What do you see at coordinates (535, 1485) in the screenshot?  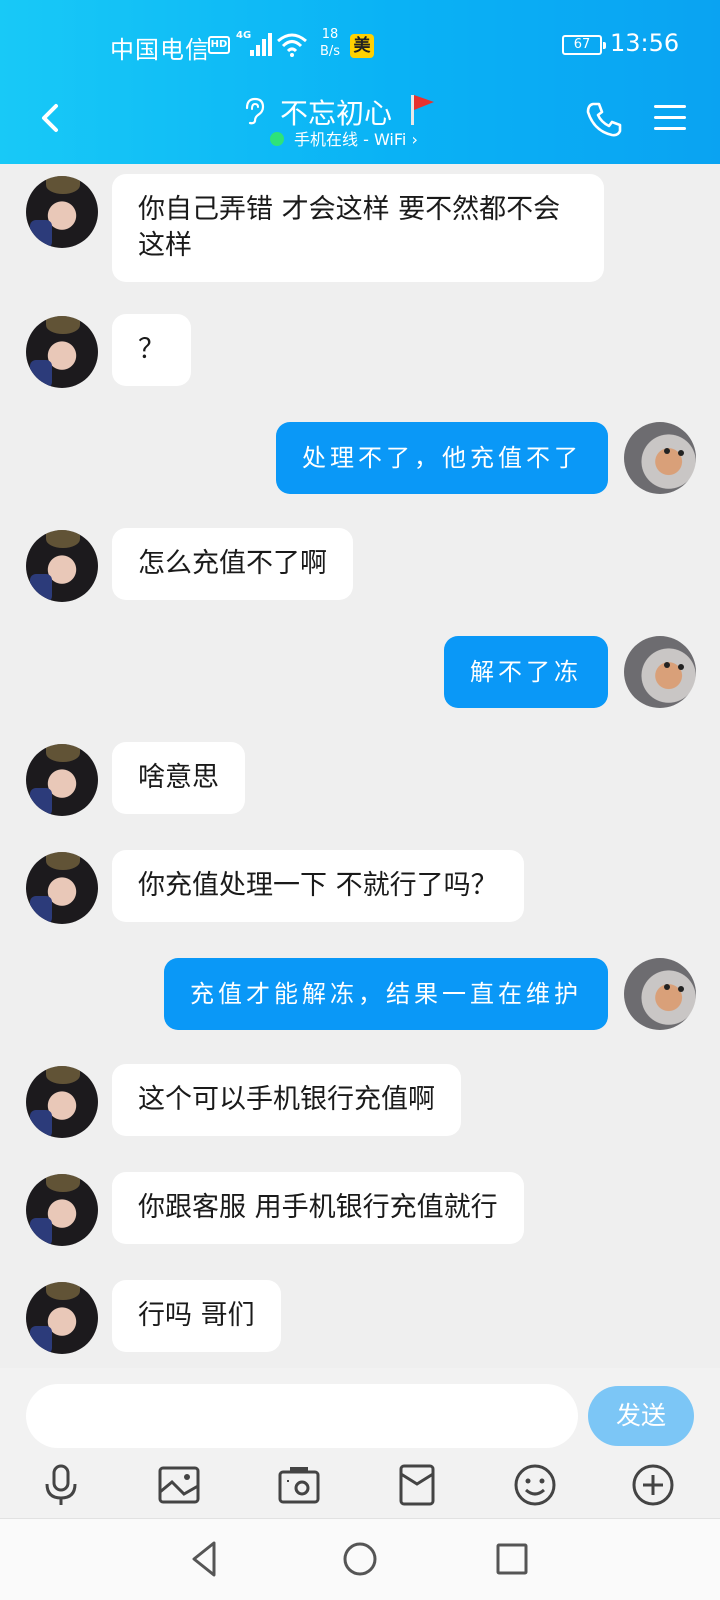 I see `emoji-icon` at bounding box center [535, 1485].